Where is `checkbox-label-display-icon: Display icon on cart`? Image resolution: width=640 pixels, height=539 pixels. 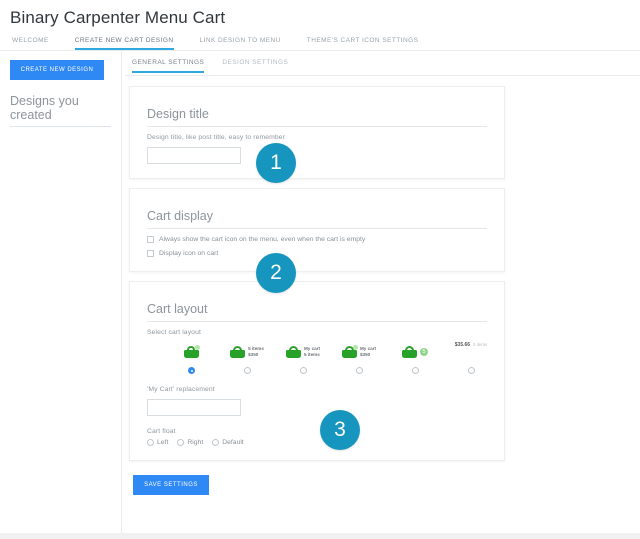 checkbox-label-display-icon: Display icon on cart is located at coordinates (189, 253).